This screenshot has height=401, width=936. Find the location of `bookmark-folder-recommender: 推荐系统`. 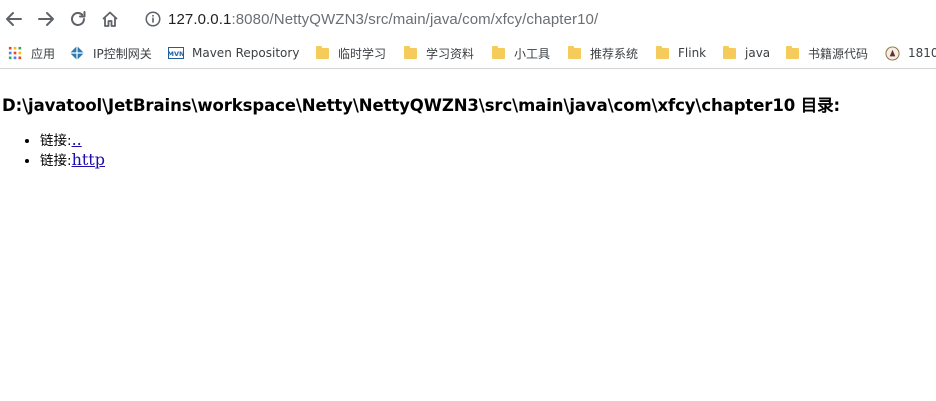

bookmark-folder-recommender: 推荐系统 is located at coordinates (602, 53).